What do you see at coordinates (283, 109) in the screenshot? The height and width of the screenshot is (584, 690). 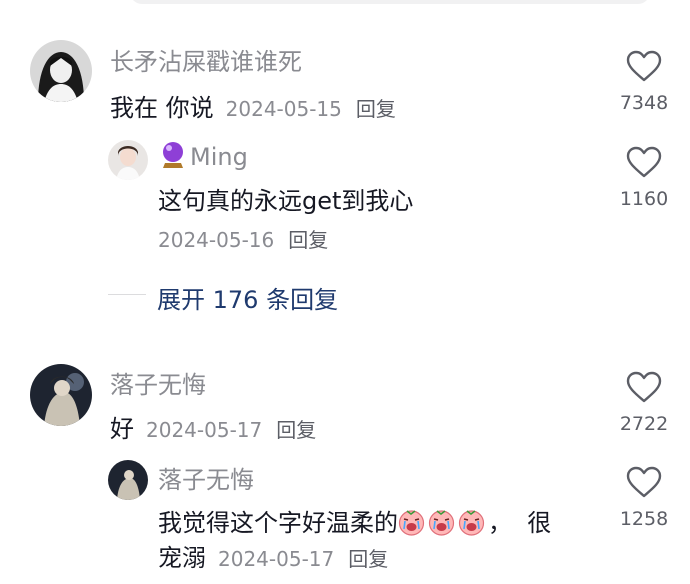 I see `comment-date: 2024-05-15` at bounding box center [283, 109].